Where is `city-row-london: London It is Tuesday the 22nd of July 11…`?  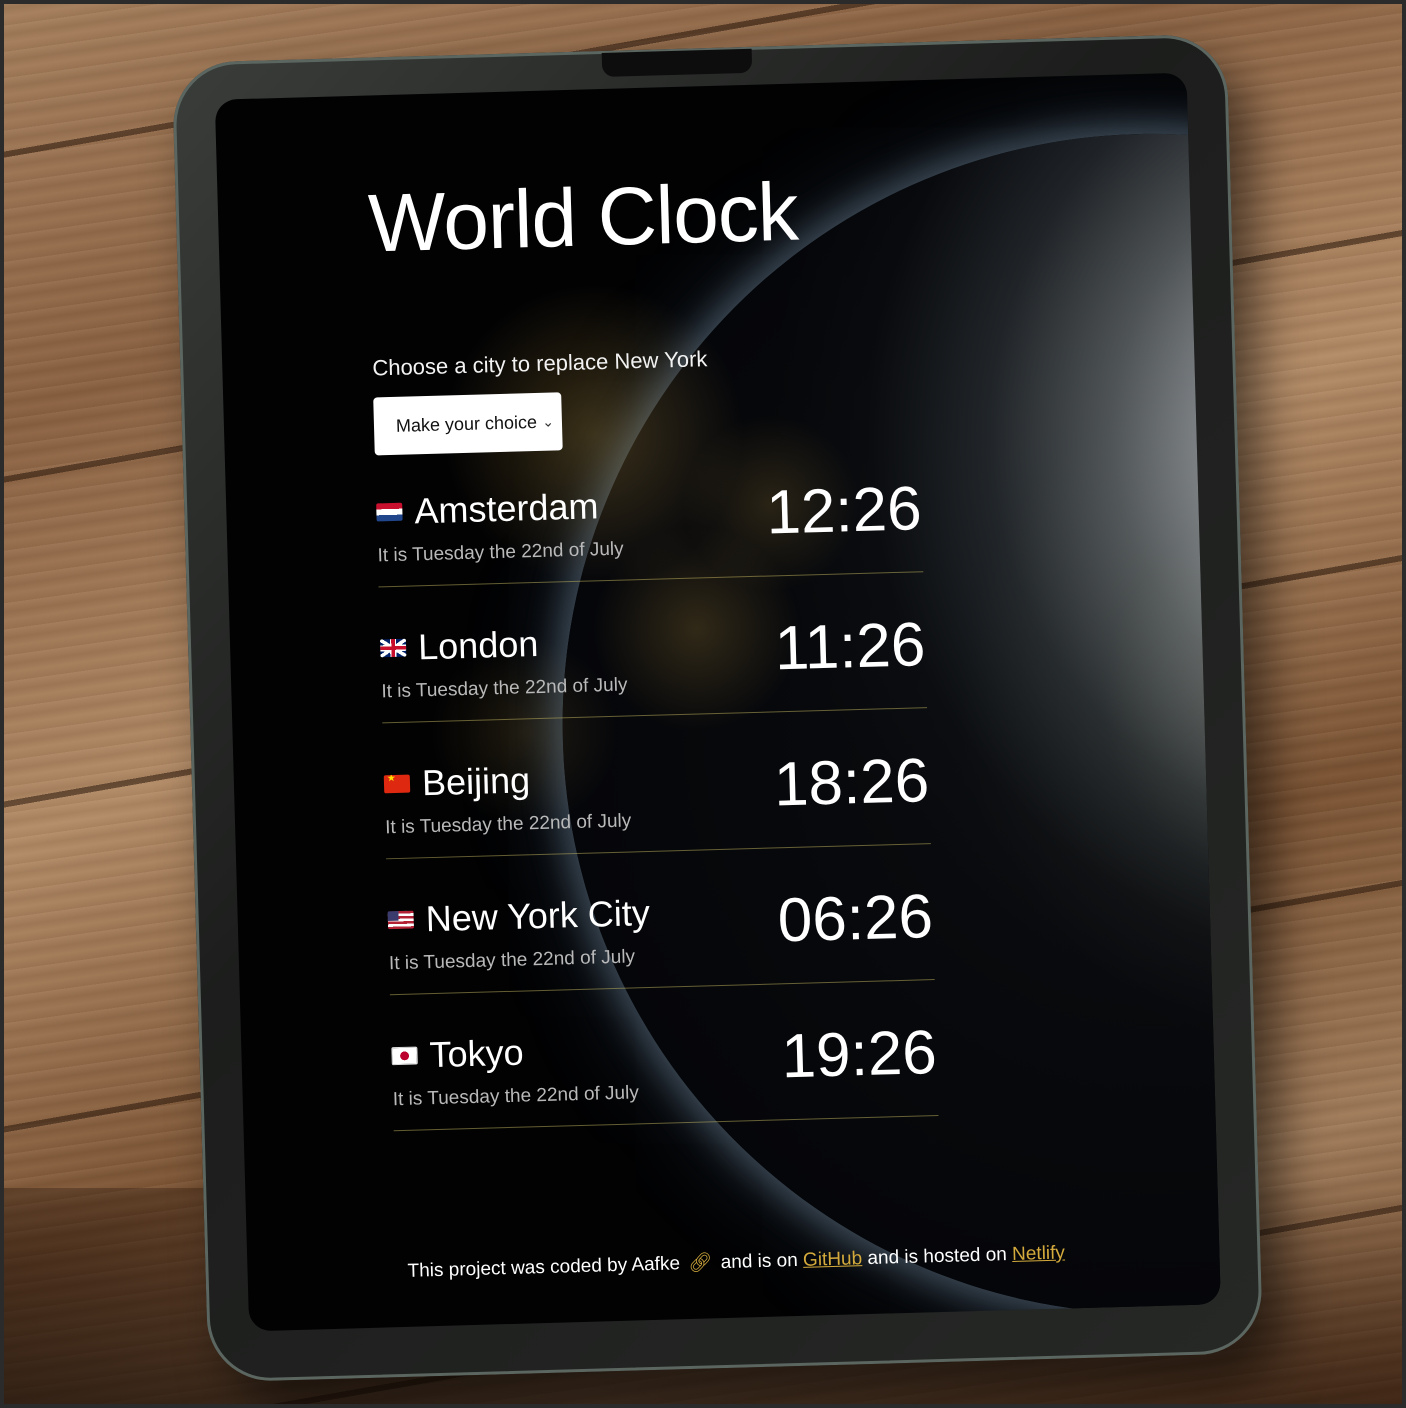 city-row-london: London It is Tuesday the 22nd of July 11… is located at coordinates (653, 661).